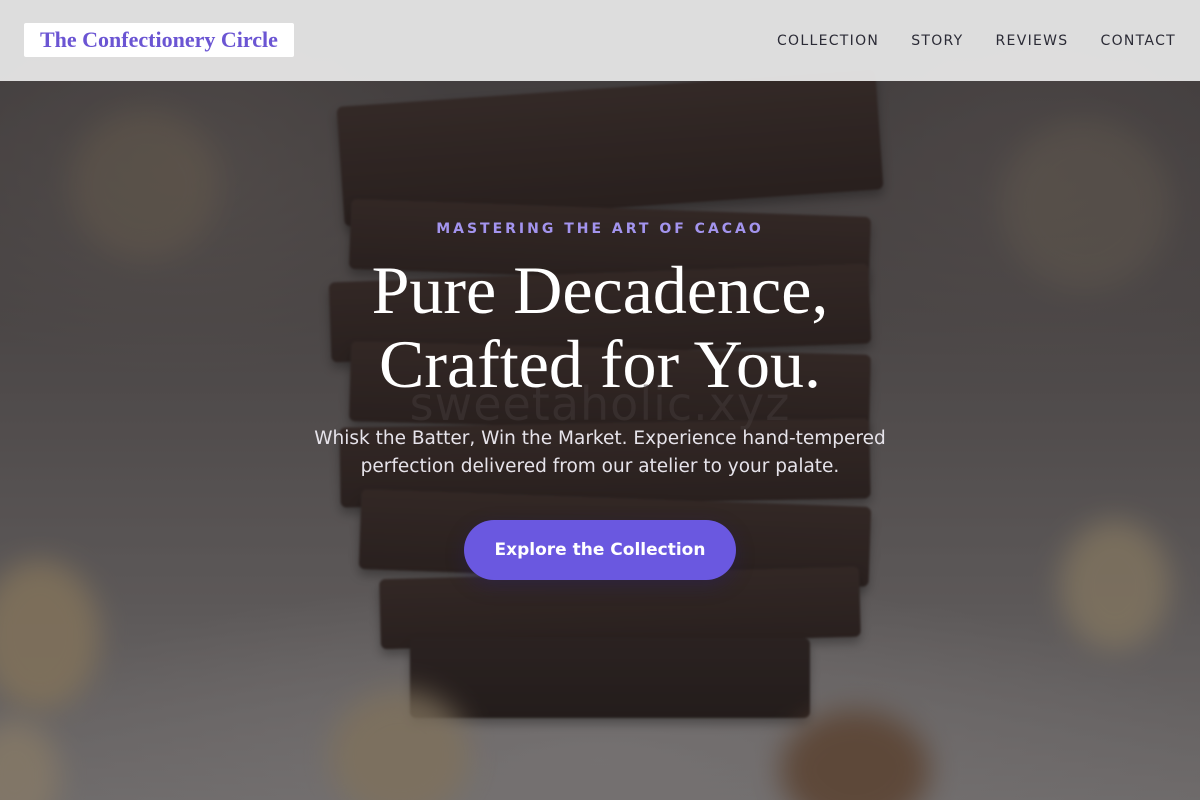 Image resolution: width=1200 pixels, height=800 pixels. I want to click on nav-link-contact: CONTACT, so click(1139, 41).